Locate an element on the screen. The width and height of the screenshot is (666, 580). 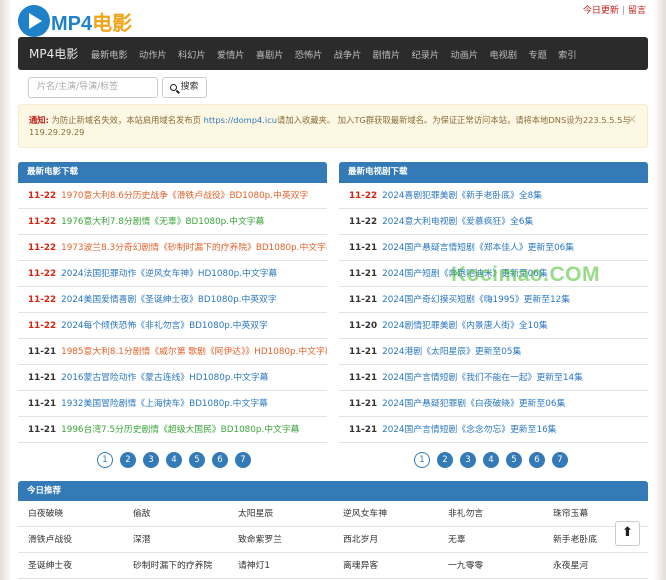
nav-item-comedy: 喜剧片 is located at coordinates (270, 54).